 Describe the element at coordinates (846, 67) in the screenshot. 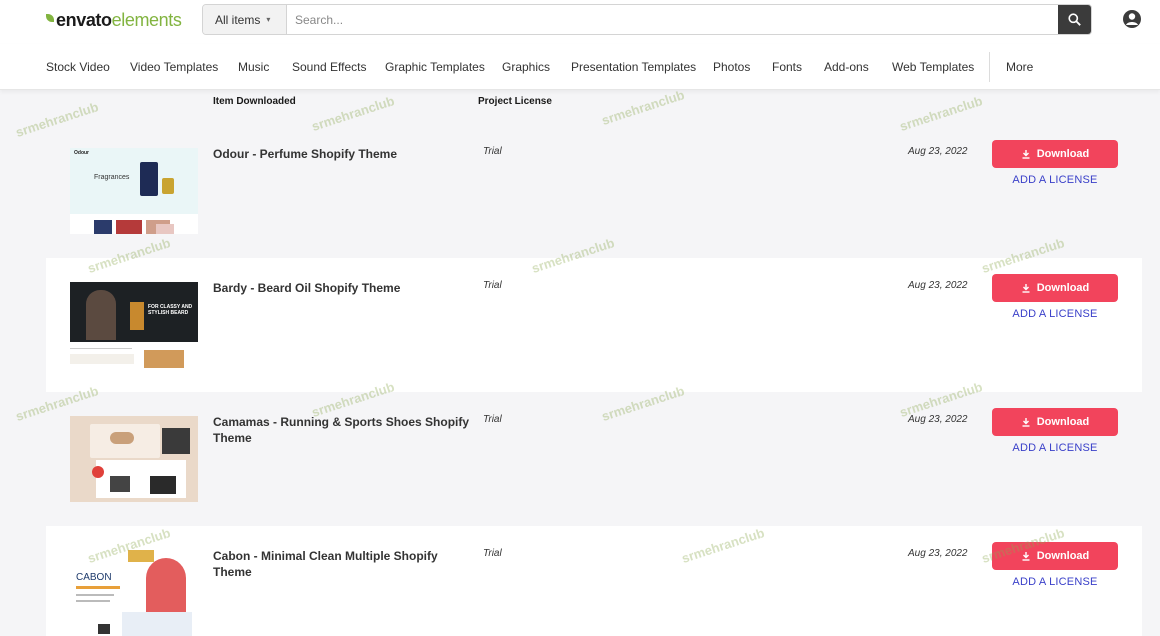

I see `nav-add-ons: Add-ons` at that location.